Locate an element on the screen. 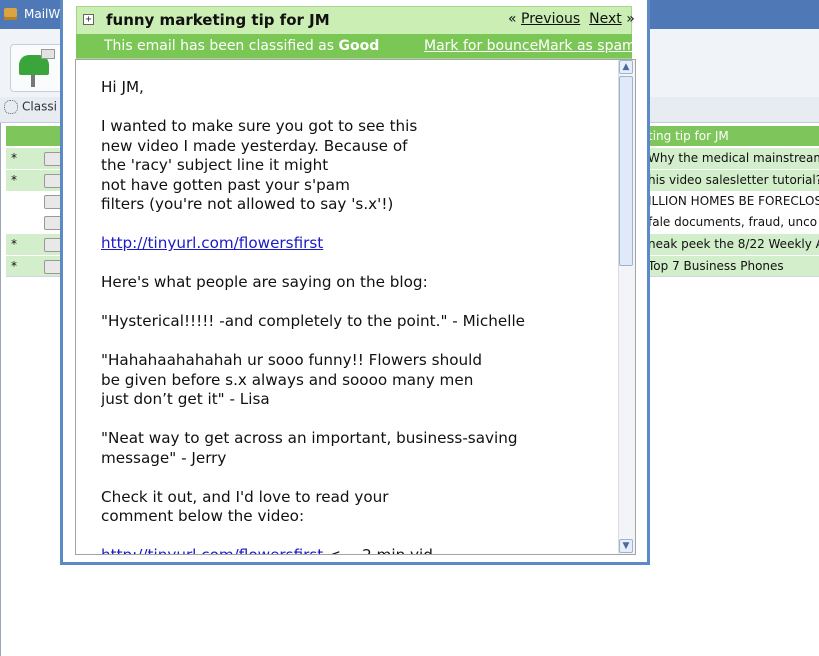 This screenshot has width=819, height=656. row-subject: fale documents, fraud, unco is located at coordinates (733, 222).